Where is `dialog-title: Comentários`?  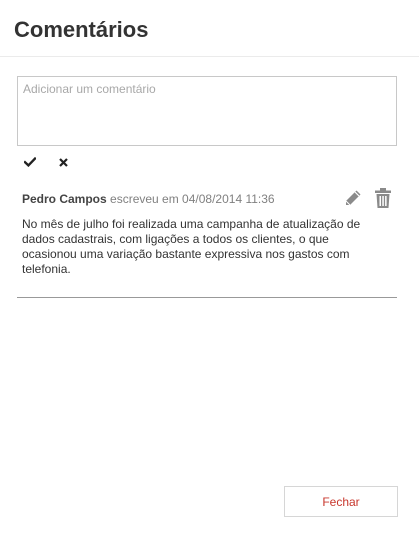
dialog-title: Comentários is located at coordinates (81, 29).